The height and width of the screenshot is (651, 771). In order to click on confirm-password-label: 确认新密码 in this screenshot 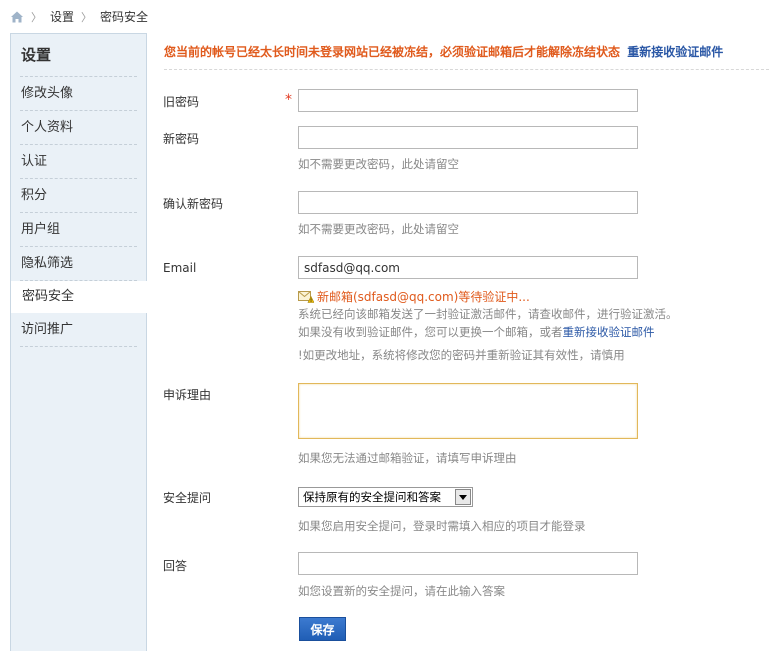, I will do `click(193, 204)`.